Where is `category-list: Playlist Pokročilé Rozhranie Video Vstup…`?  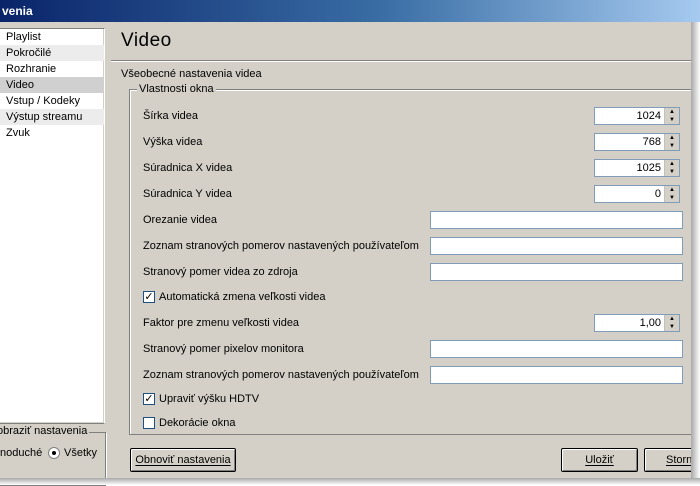
category-list: Playlist Pokročilé Rozhranie Video Vstup… is located at coordinates (52, 226).